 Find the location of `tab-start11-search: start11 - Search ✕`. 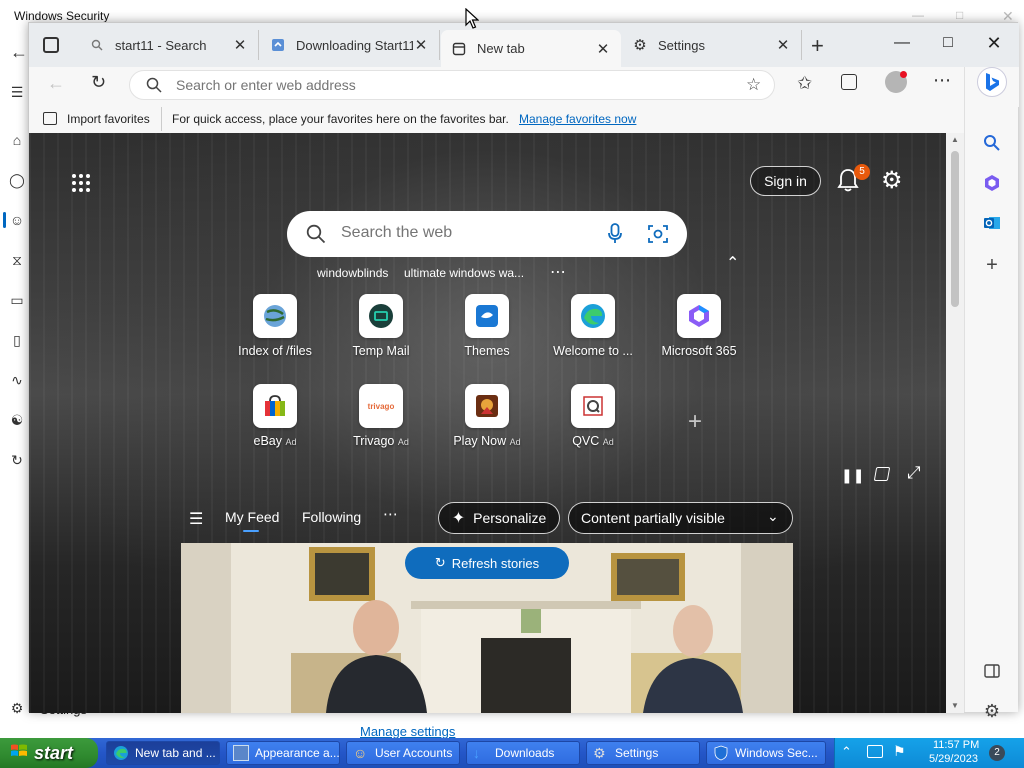

tab-start11-search: start11 - Search ✕ is located at coordinates (169, 45).